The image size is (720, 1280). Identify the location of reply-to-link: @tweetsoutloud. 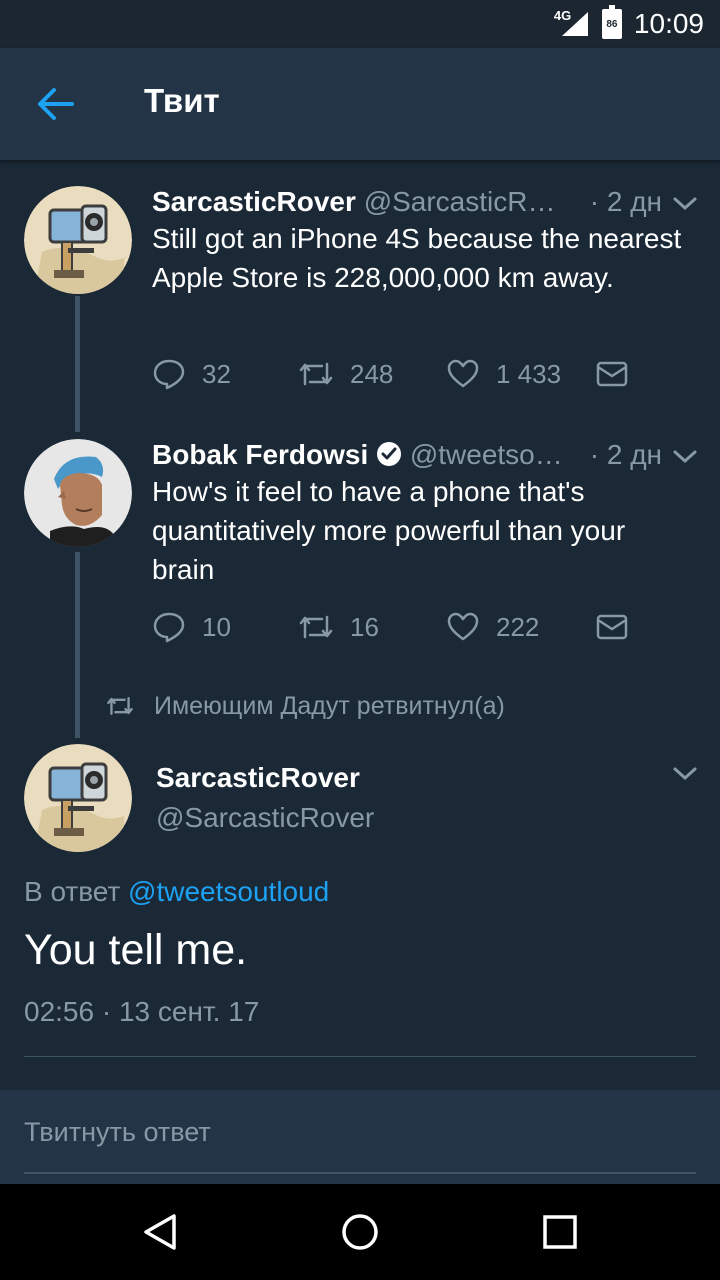
(228, 891).